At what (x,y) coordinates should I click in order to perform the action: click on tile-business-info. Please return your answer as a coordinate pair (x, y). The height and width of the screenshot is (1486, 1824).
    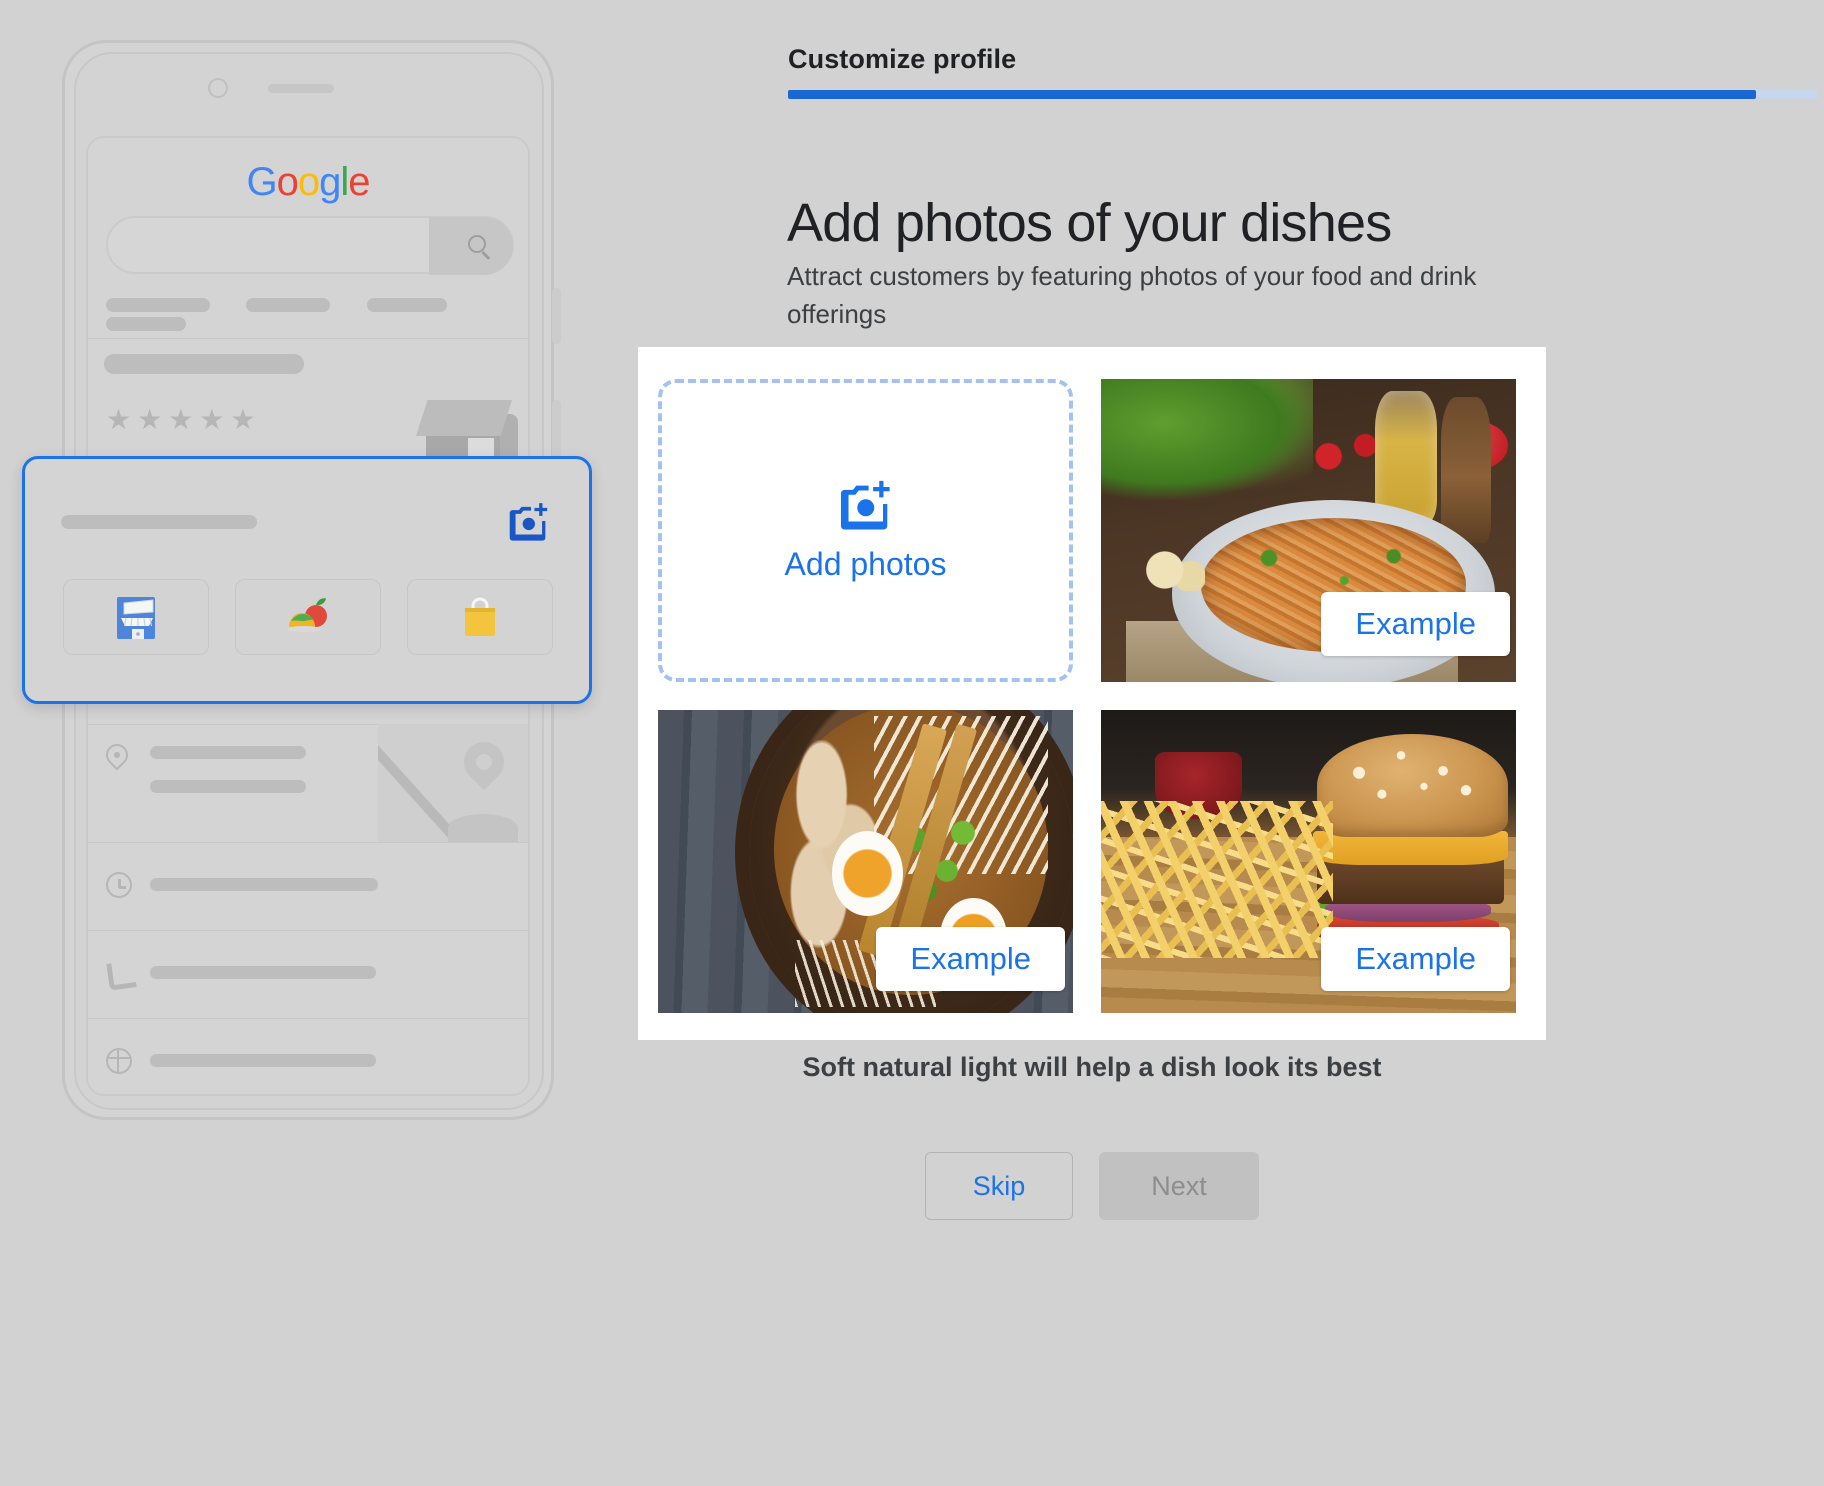
    Looking at the image, I should click on (136, 617).